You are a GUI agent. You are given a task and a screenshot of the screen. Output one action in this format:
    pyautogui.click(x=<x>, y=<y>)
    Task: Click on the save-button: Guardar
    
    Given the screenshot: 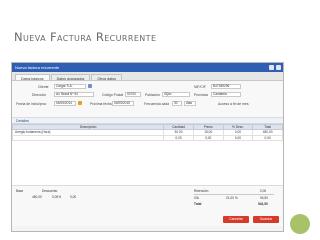 What is the action you would take?
    pyautogui.click(x=266, y=219)
    